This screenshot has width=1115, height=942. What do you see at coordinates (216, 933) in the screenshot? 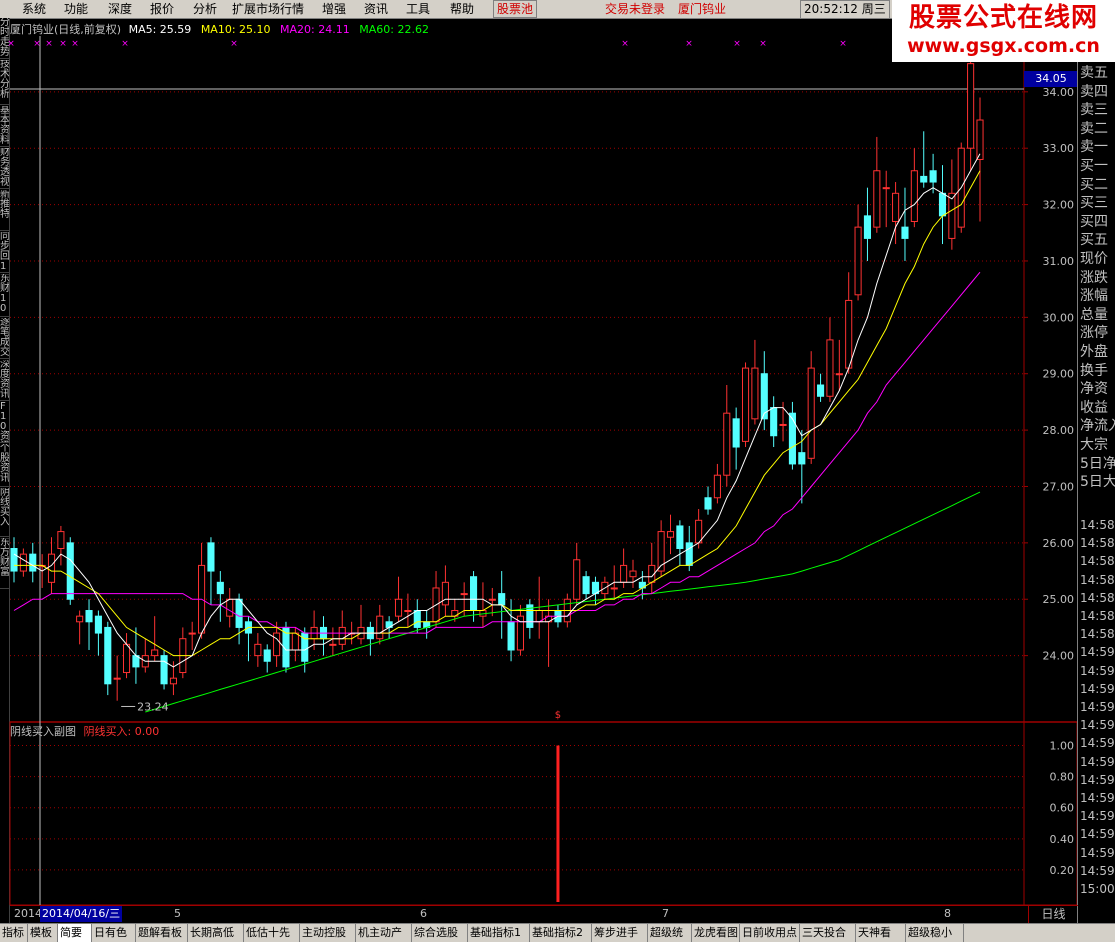
I see `bottom-tab: 长期高低` at bounding box center [216, 933].